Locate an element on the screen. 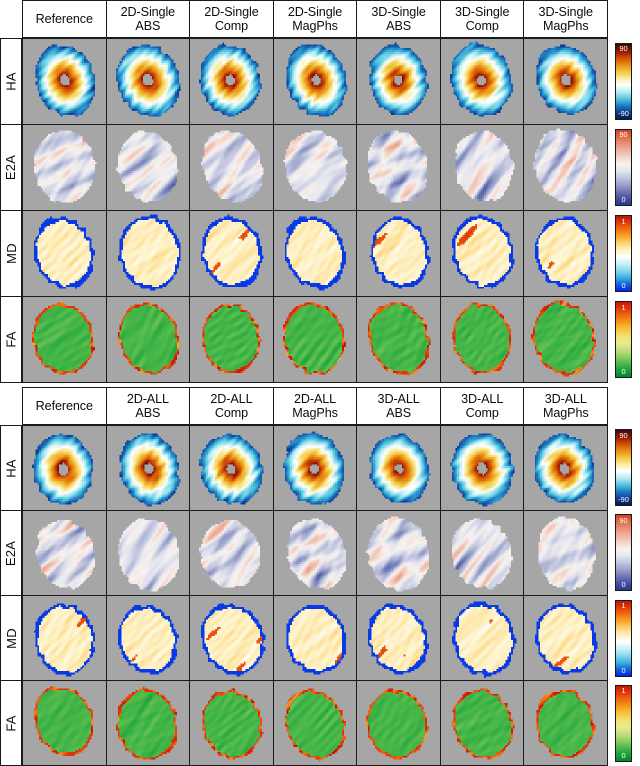 The height and width of the screenshot is (766, 640). column-header-2d-all-comp: 2D-ALL Comp is located at coordinates (232, 406).